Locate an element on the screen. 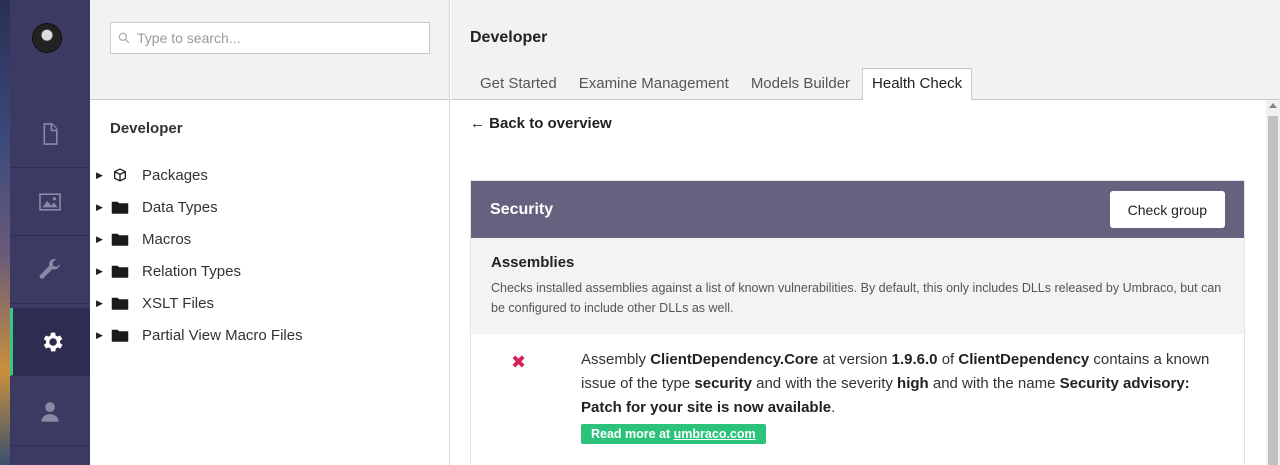 The height and width of the screenshot is (465, 1280). user-avatar is located at coordinates (47, 38).